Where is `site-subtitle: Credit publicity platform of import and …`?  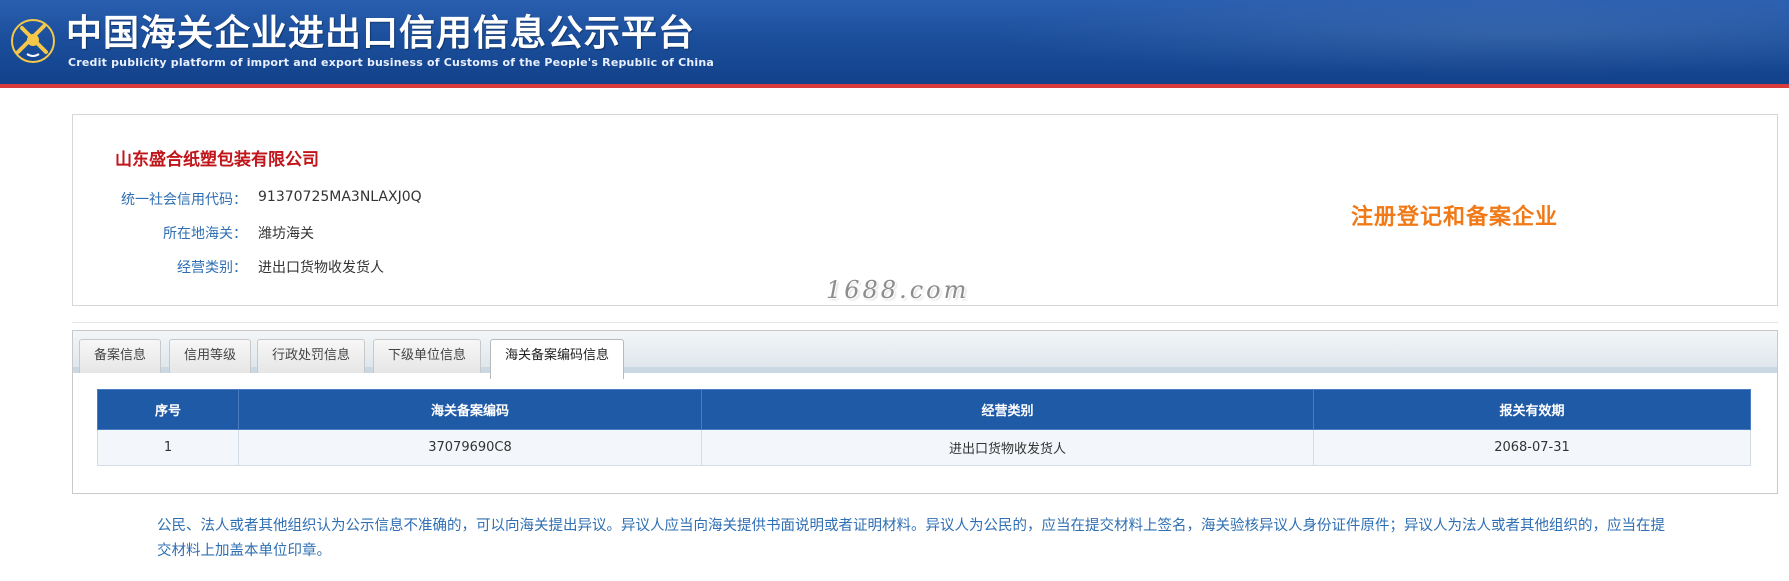 site-subtitle: Credit publicity platform of import and … is located at coordinates (391, 62).